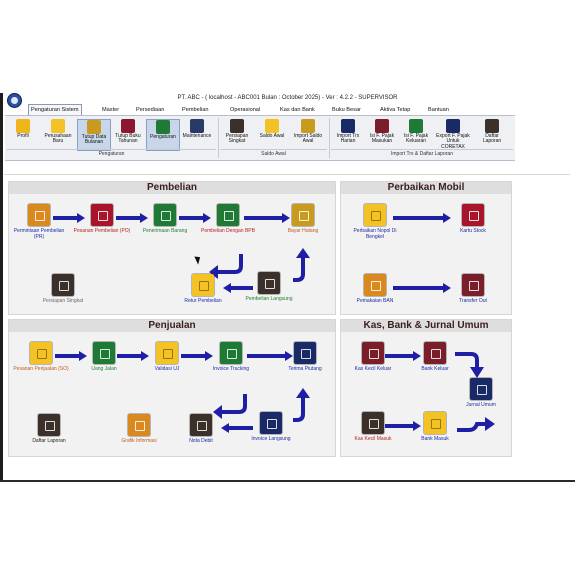  What do you see at coordinates (228, 215) in the screenshot?
I see `shopping-cart-icon` at bounding box center [228, 215].